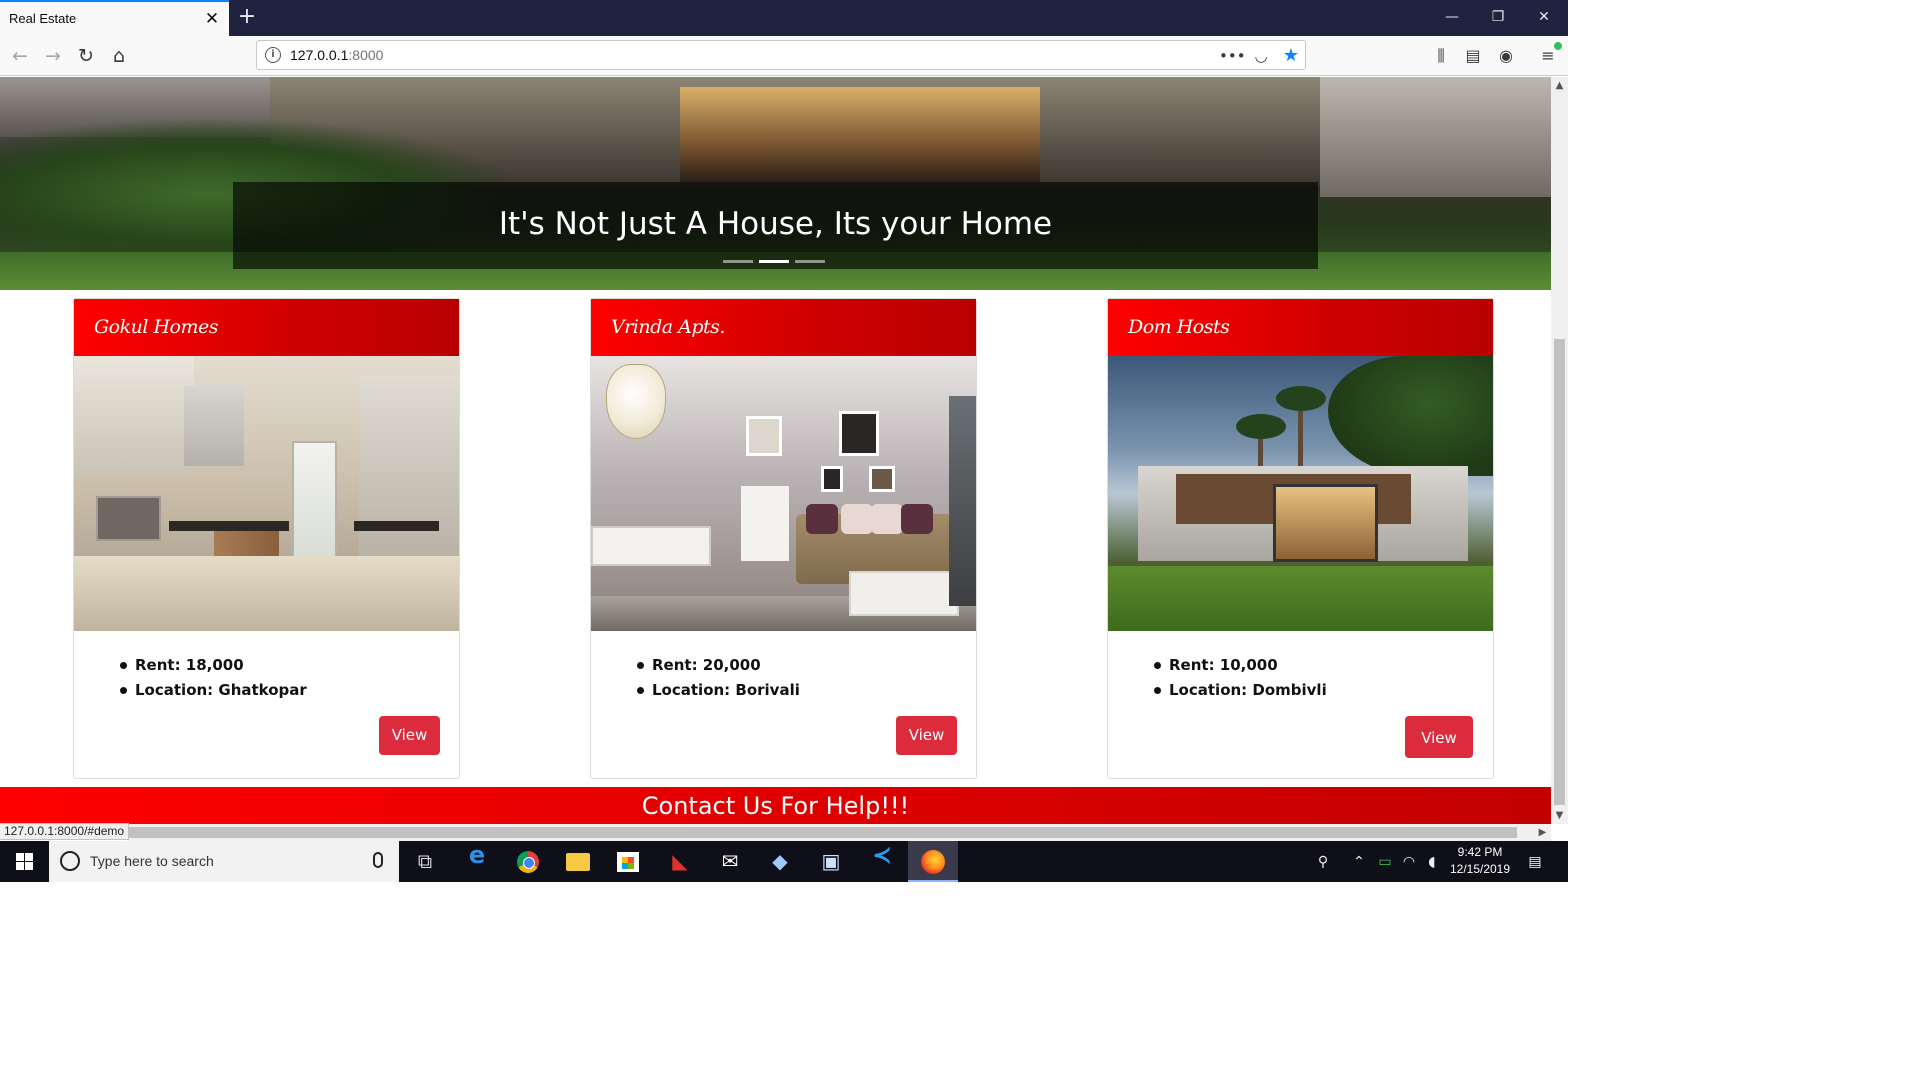  What do you see at coordinates (1559, 572) in the screenshot?
I see `vertical-scroll-thumb` at bounding box center [1559, 572].